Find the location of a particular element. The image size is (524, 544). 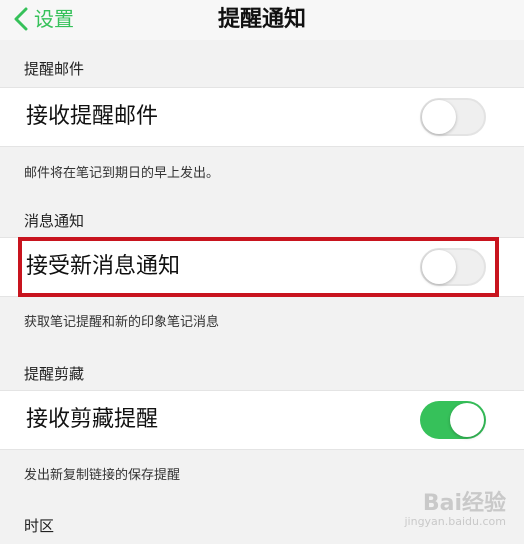

message-notice-toggle is located at coordinates (453, 267).